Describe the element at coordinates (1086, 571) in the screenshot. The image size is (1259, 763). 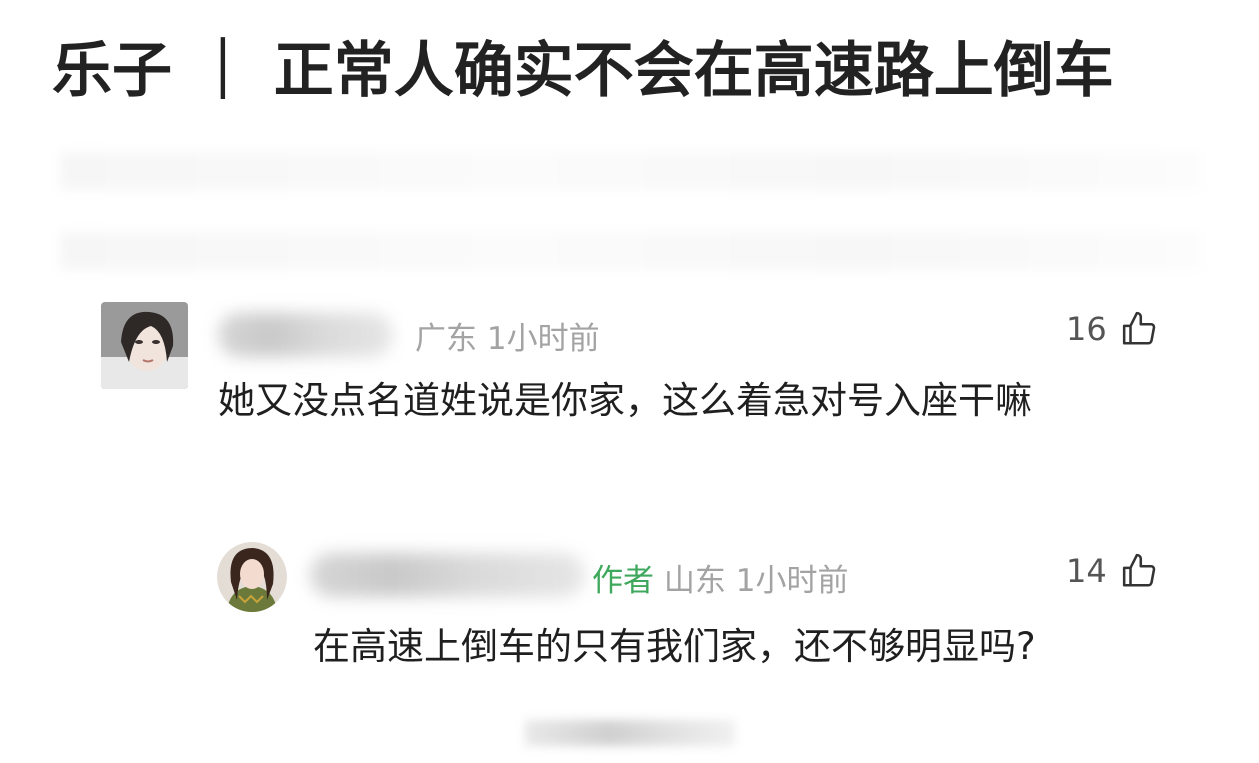
I see `reply-like-count: 14` at that location.